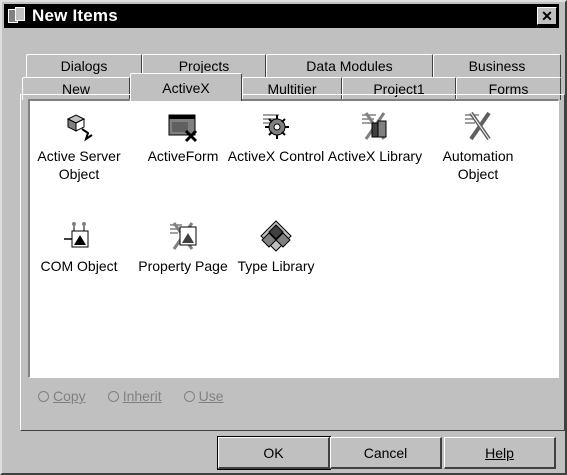 The height and width of the screenshot is (475, 567). I want to click on creation-options: Copy Inherit Use, so click(131, 396).